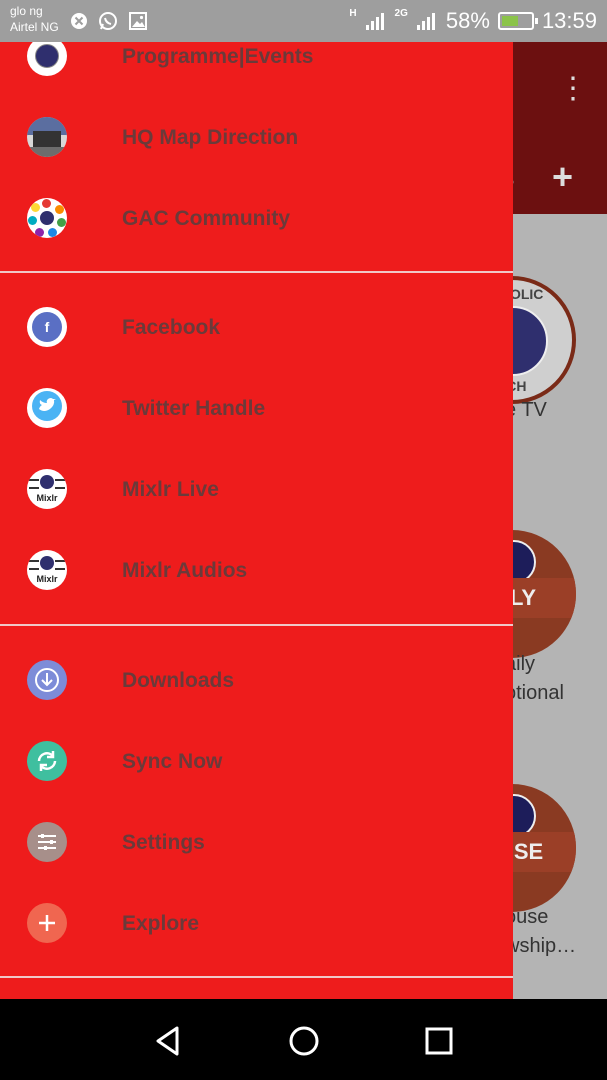 Image resolution: width=607 pixels, height=1080 pixels. I want to click on drawer-item-label: Mixlr Audios, so click(185, 570).